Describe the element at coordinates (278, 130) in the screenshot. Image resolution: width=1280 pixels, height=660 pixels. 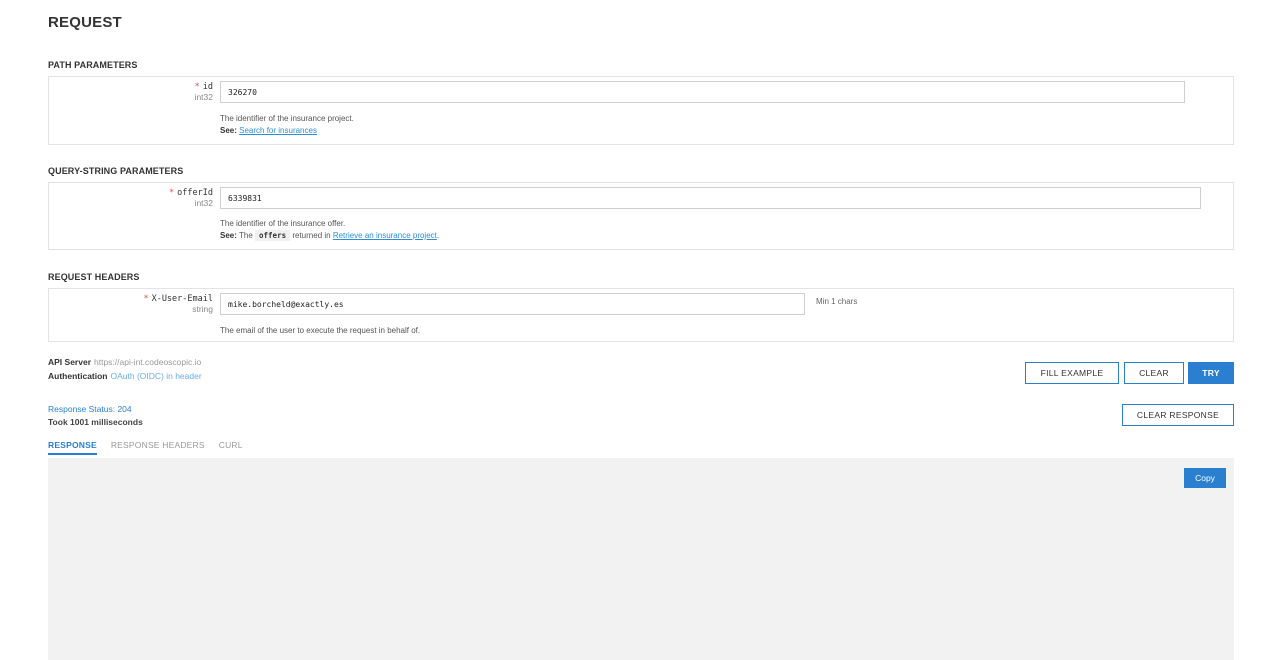
I see `search-insurances-link: Search for insurances` at that location.